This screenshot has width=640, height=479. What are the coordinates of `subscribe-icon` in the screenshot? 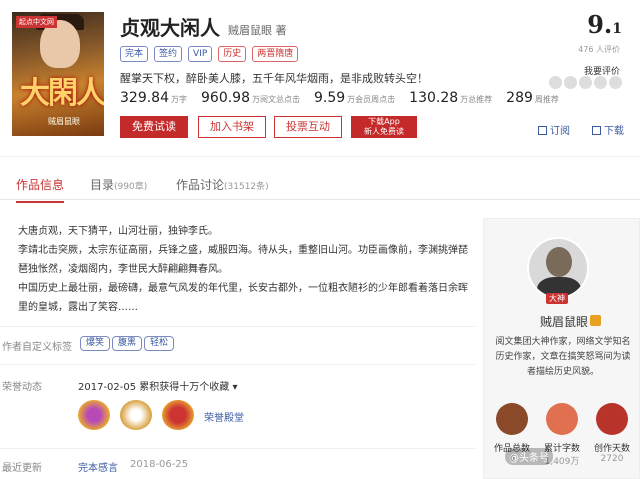 It's located at (542, 130).